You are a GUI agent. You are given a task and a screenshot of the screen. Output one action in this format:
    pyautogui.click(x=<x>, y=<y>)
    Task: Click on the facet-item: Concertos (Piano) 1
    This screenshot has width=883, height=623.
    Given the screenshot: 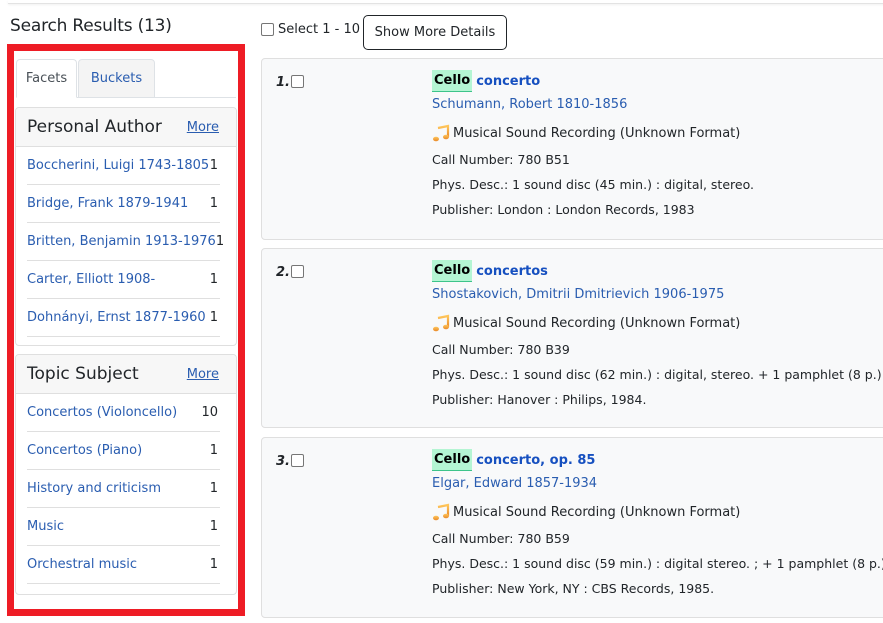 What is the action you would take?
    pyautogui.click(x=123, y=451)
    